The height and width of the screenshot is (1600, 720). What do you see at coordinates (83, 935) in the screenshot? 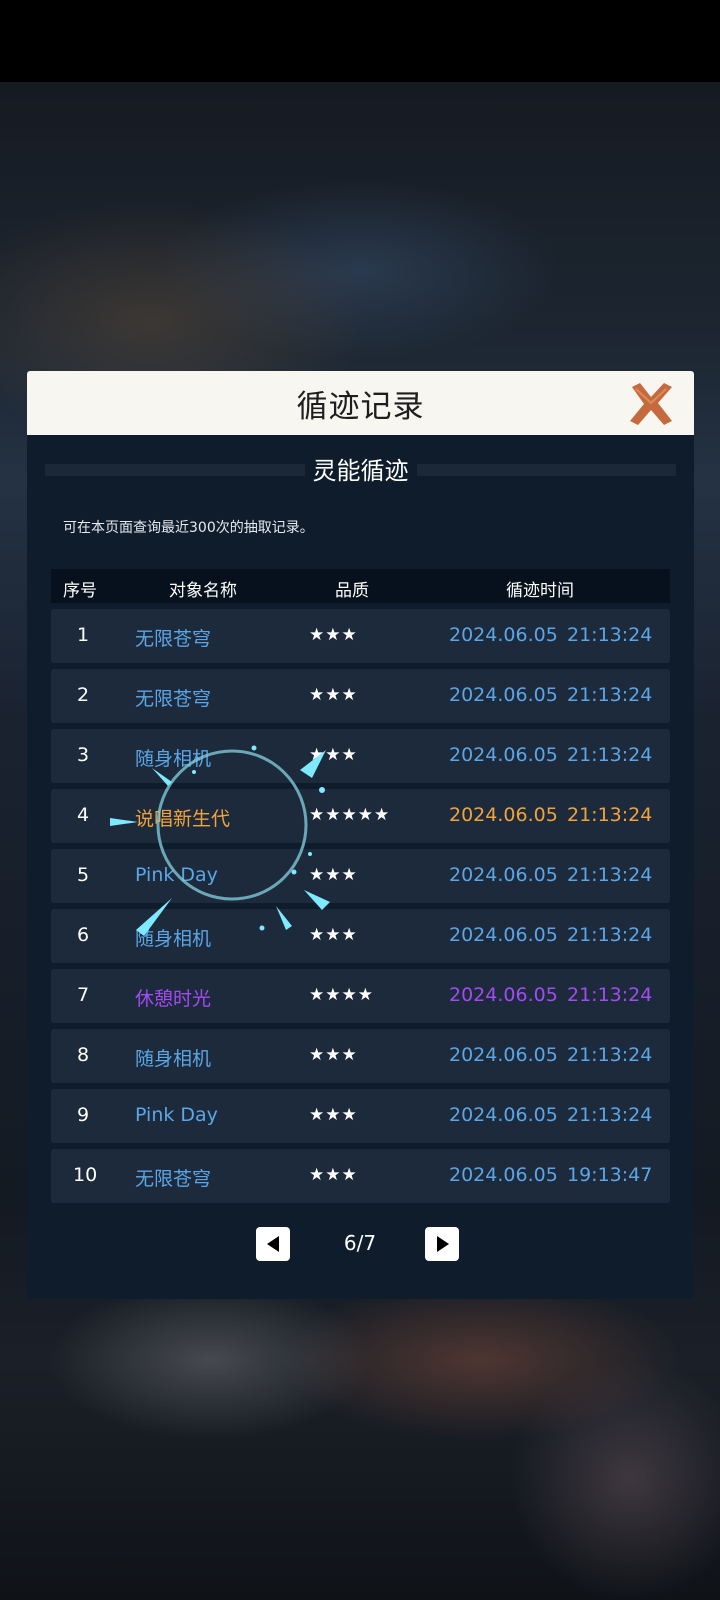
I see `row-no: 6` at bounding box center [83, 935].